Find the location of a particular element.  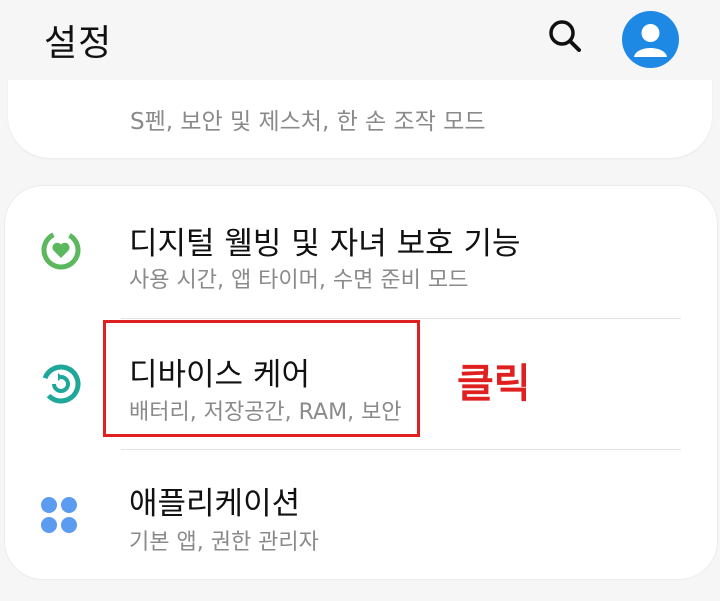

account-icon is located at coordinates (650, 40).